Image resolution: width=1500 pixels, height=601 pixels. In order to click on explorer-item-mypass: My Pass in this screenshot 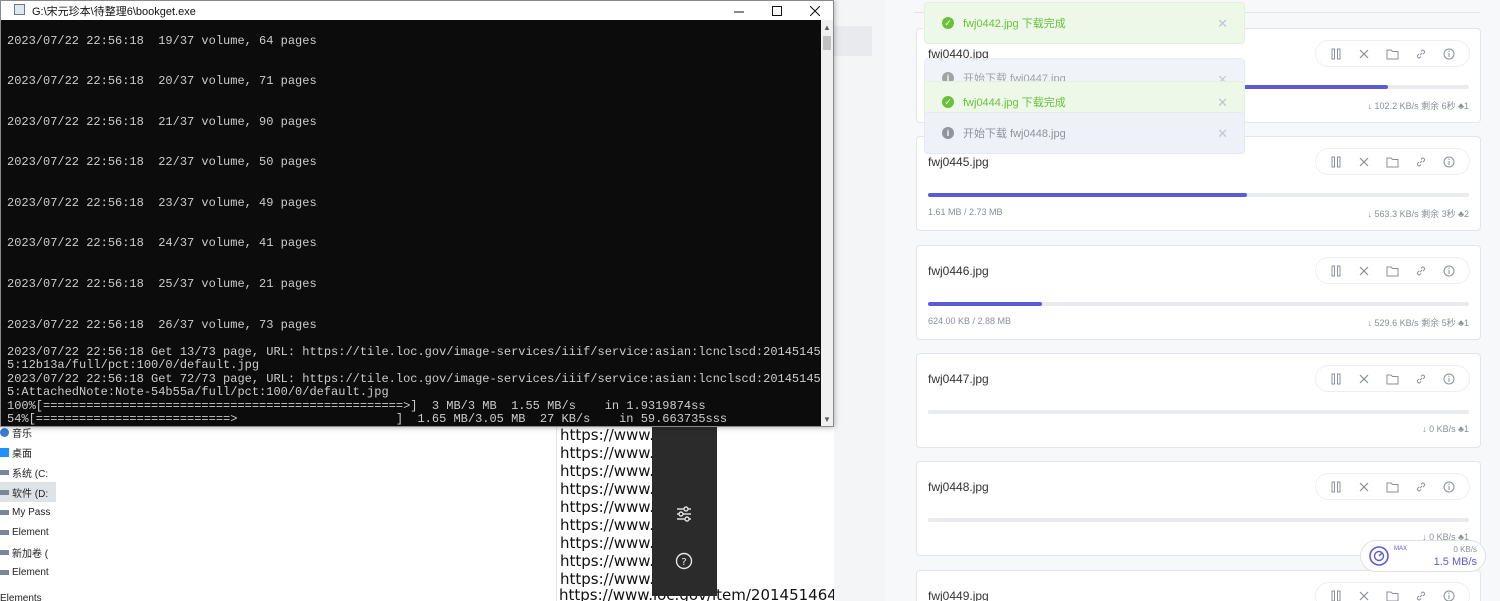, I will do `click(28, 512)`.